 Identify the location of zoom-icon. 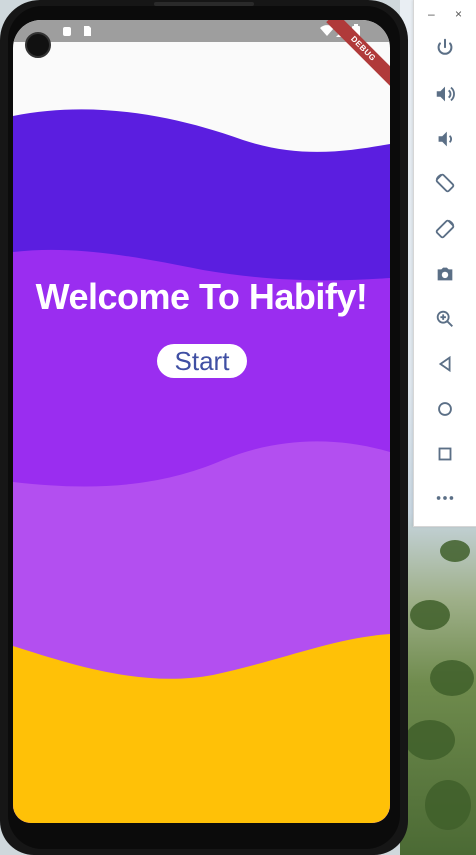
(444, 318).